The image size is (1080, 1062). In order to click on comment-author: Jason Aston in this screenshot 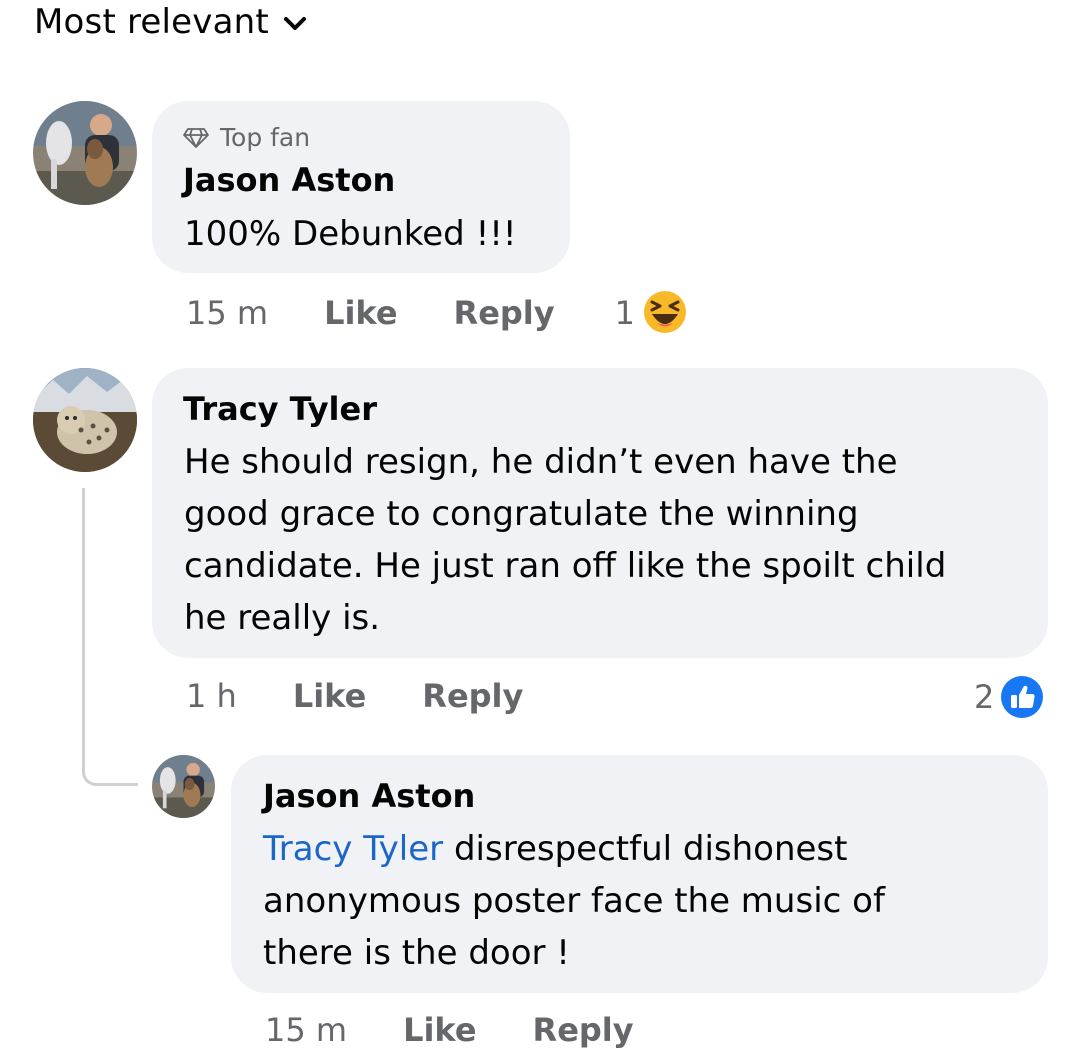, I will do `click(289, 180)`.